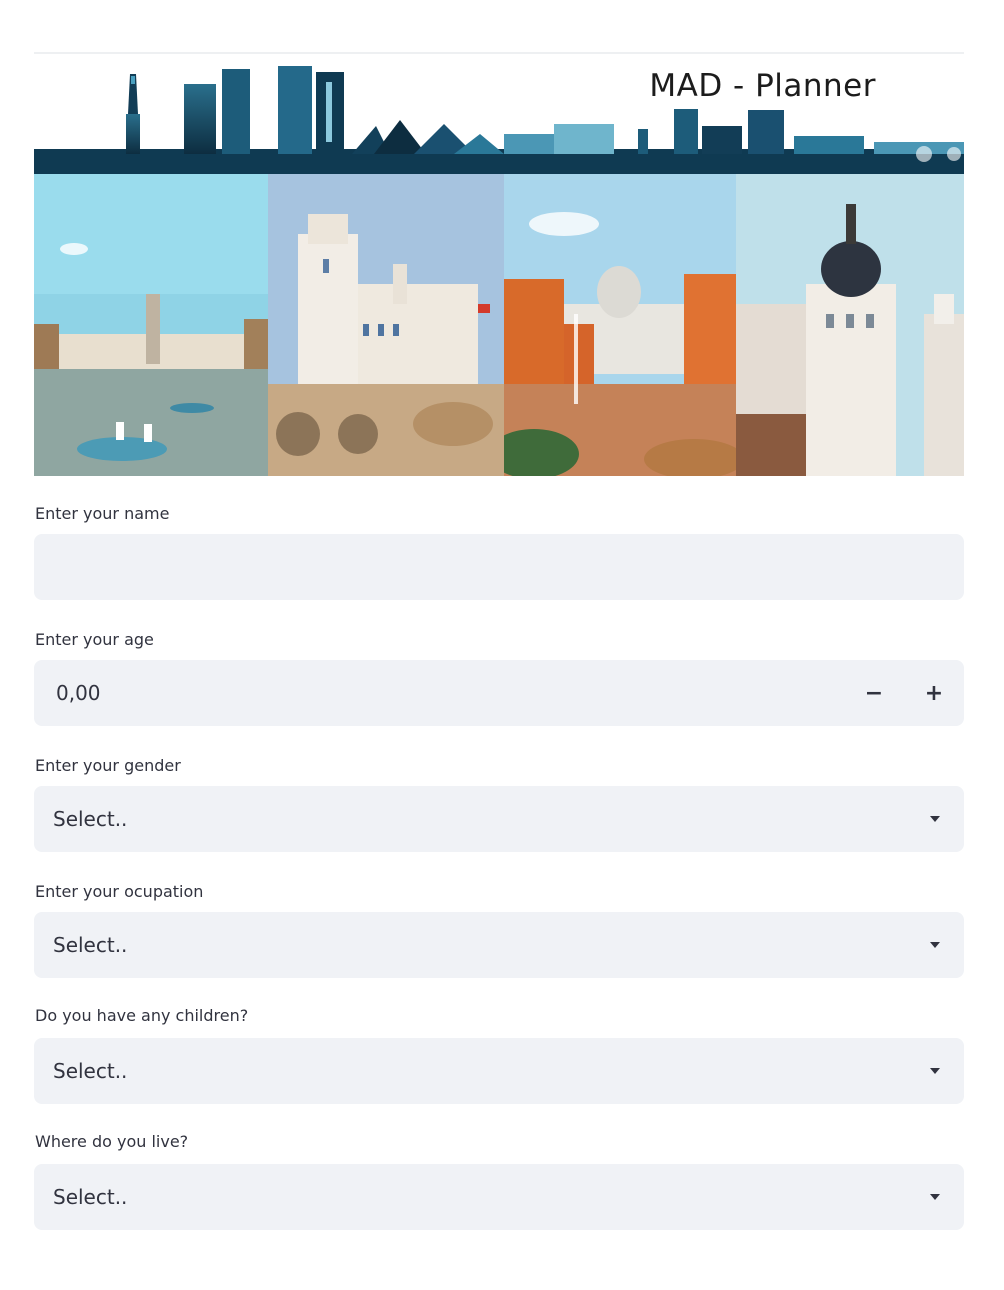 The width and height of the screenshot is (1004, 1290). I want to click on children-label: Do you have any children?, so click(142, 1015).